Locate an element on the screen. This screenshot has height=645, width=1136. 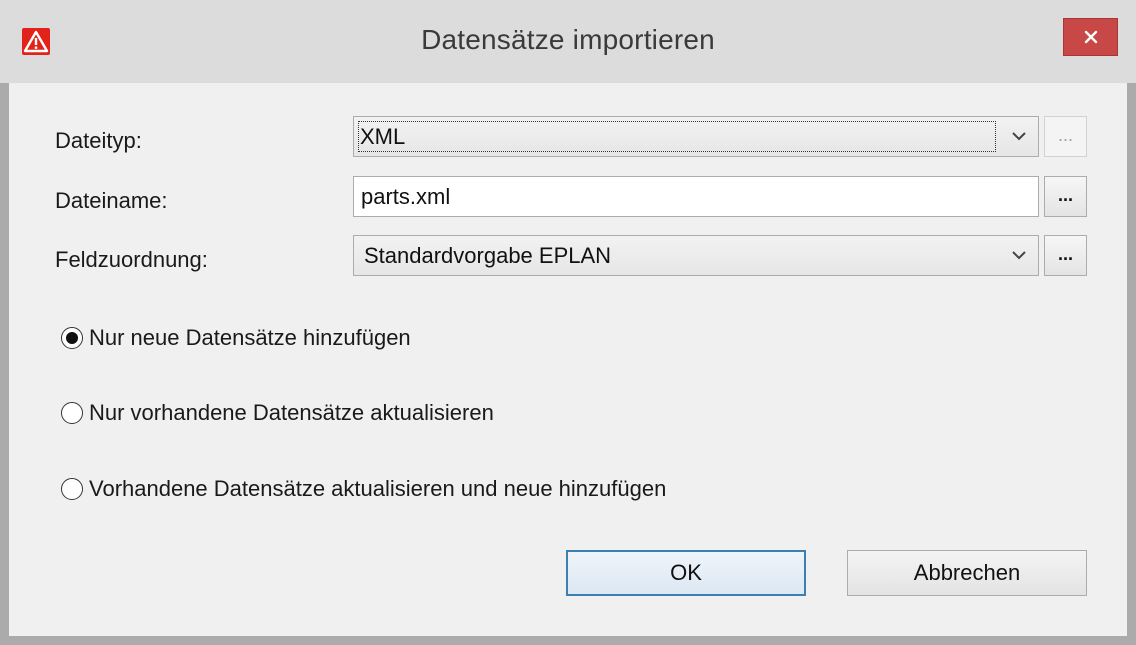
filename-field is located at coordinates (696, 196).